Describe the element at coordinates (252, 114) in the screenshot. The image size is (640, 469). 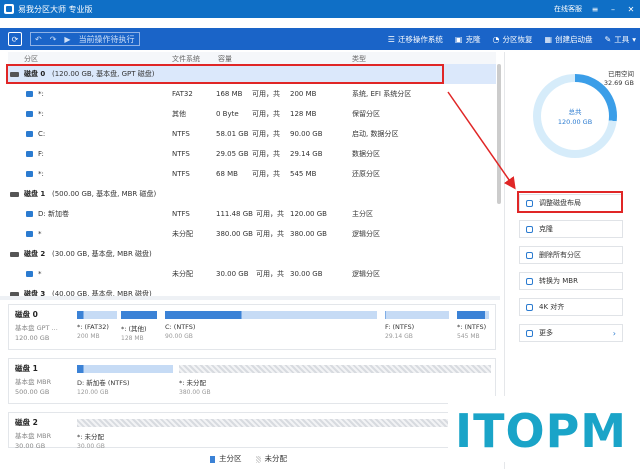
I see `partition-row: *: 其他 0 Byte 可用，共 128 MB 保留分区` at that location.